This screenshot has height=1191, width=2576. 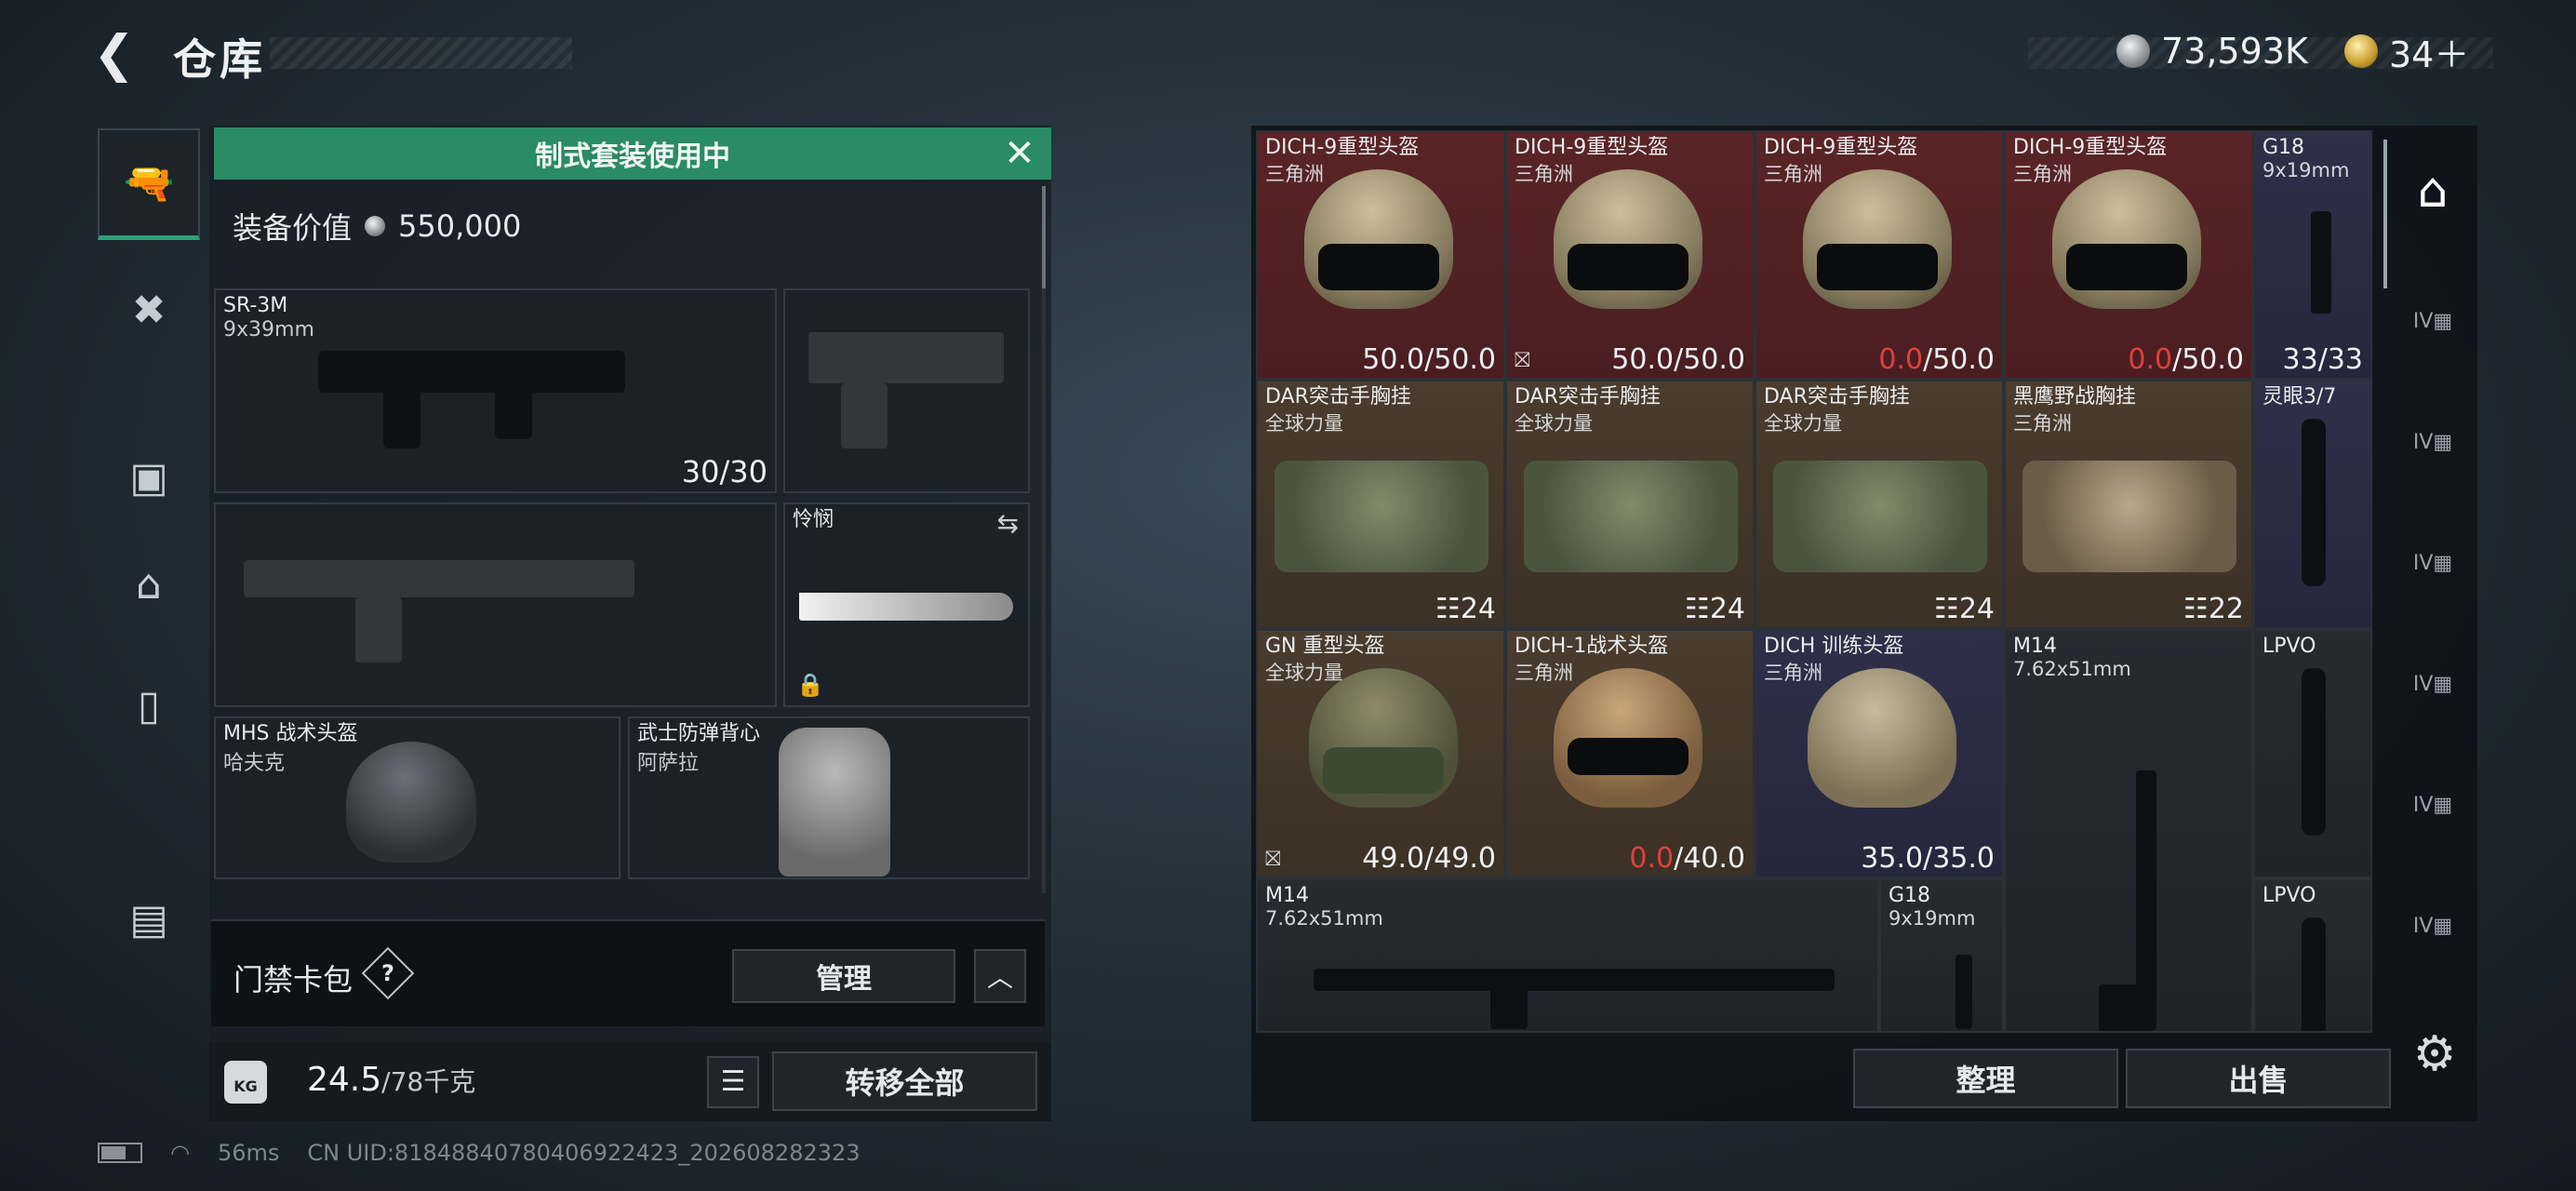 I want to click on durability-current: 35.0, so click(x=1892, y=858).